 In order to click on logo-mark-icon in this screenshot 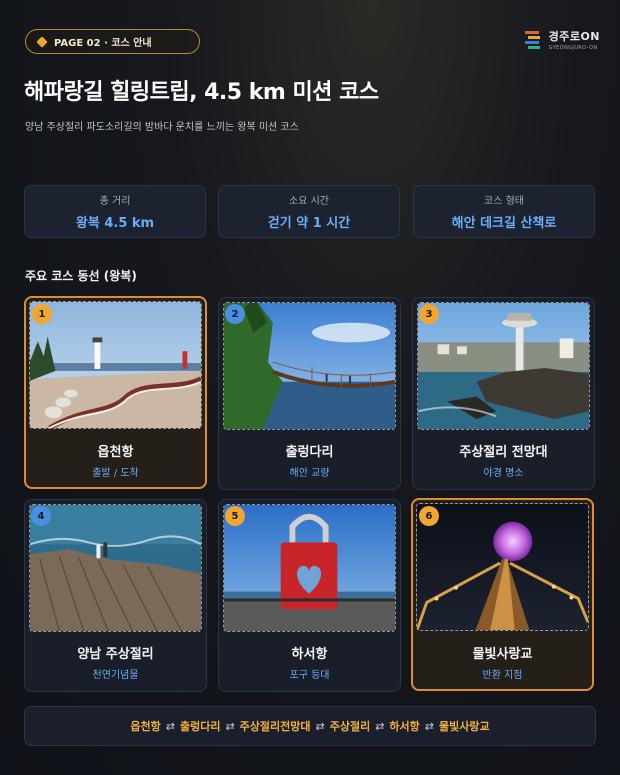, I will do `click(532, 39)`.